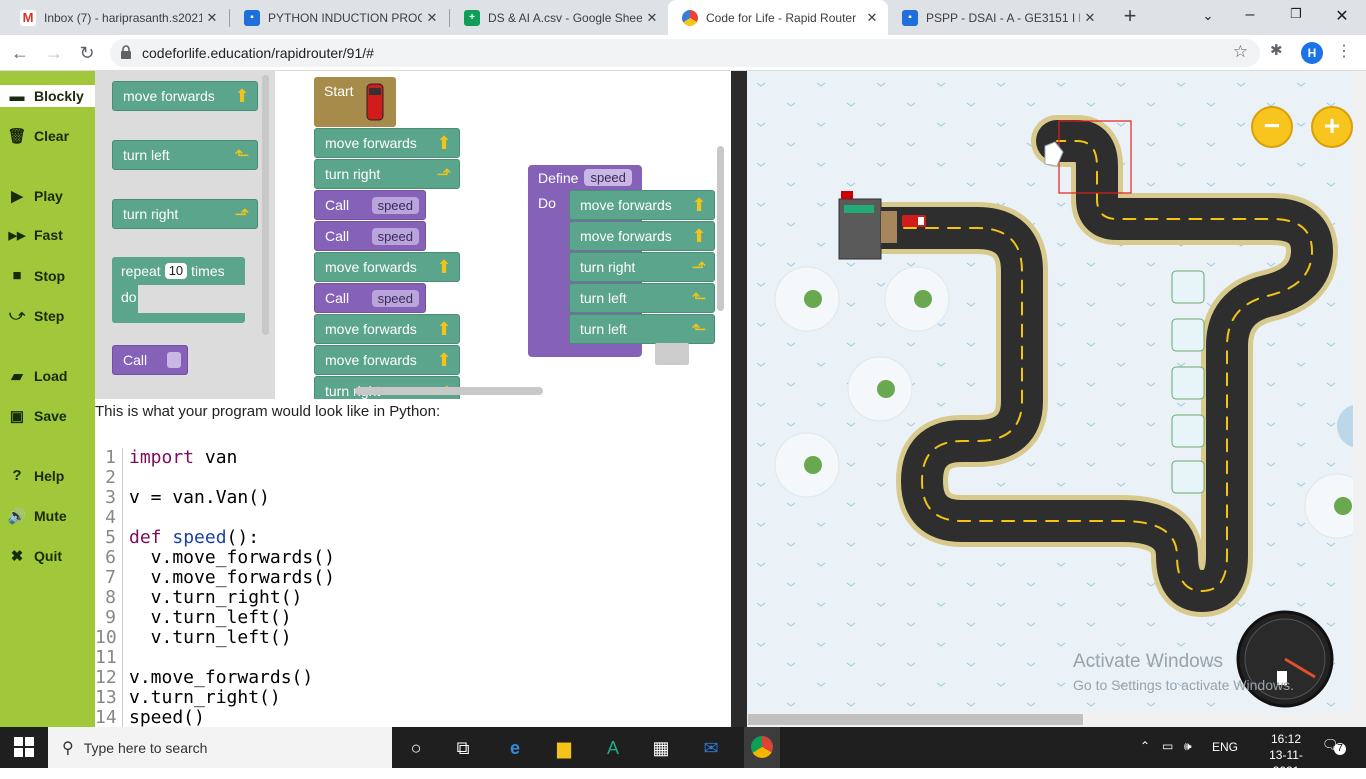  I want to click on tab-pspp: ▪ PSPP - DSAI - A - GE3151 I DSAI ✕, so click(997, 17).